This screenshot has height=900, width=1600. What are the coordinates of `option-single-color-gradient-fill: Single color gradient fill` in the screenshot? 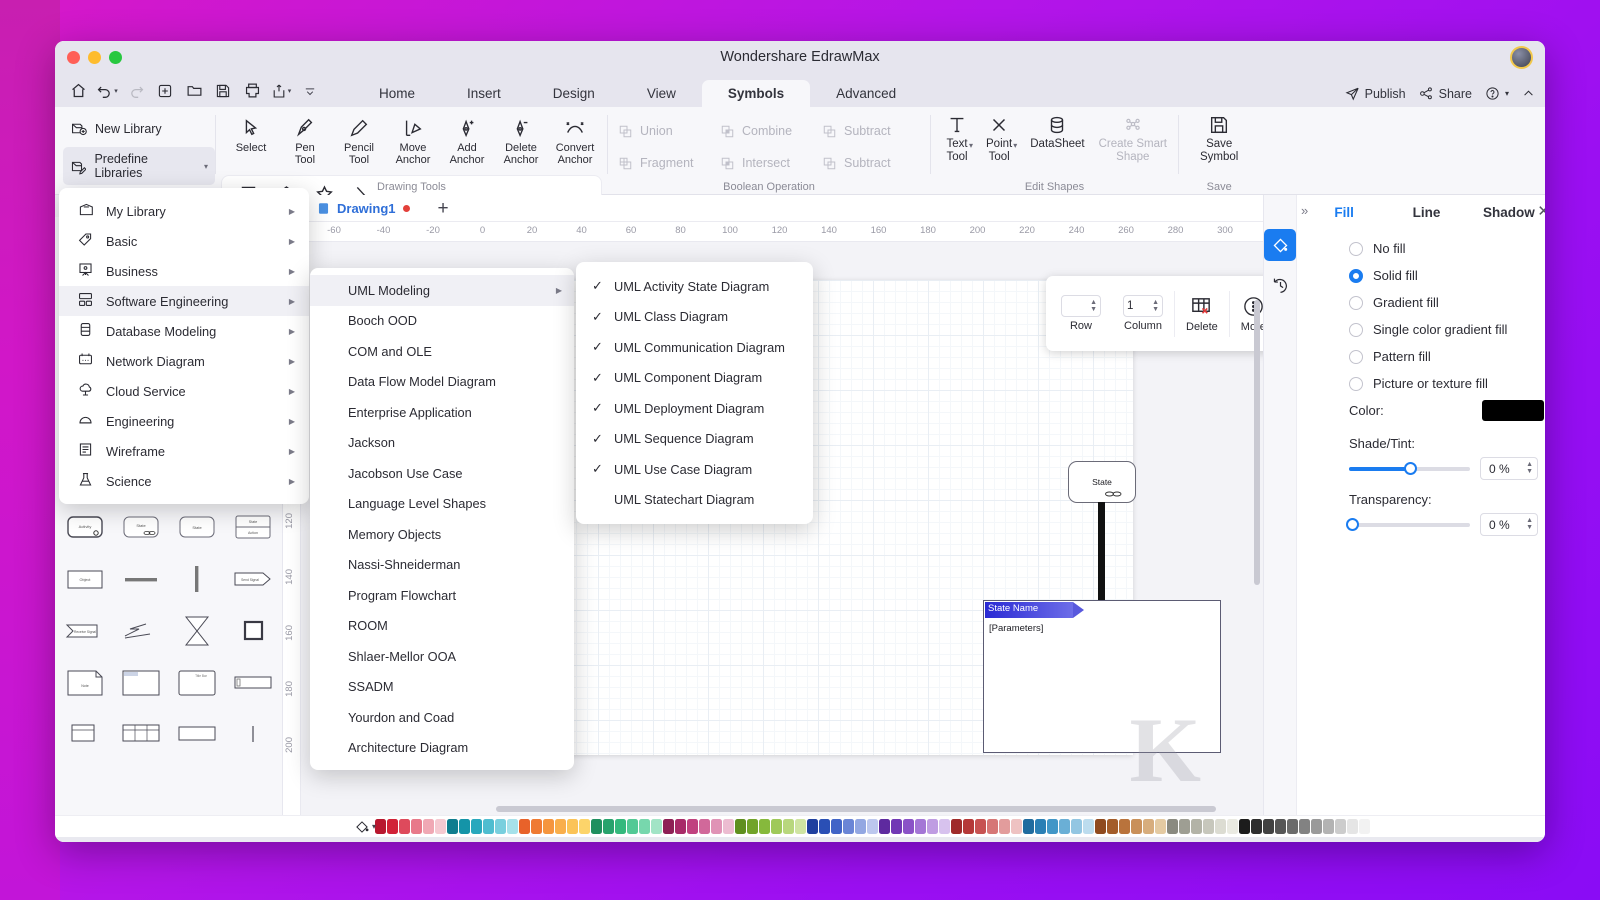 It's located at (1447, 329).